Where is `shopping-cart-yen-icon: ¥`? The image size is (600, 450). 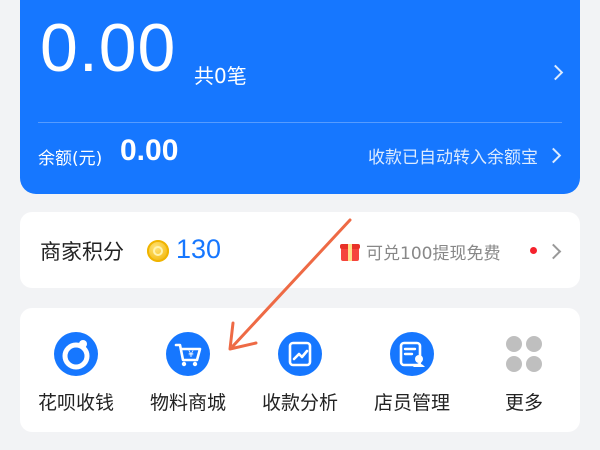 shopping-cart-yen-icon: ¥ is located at coordinates (188, 354).